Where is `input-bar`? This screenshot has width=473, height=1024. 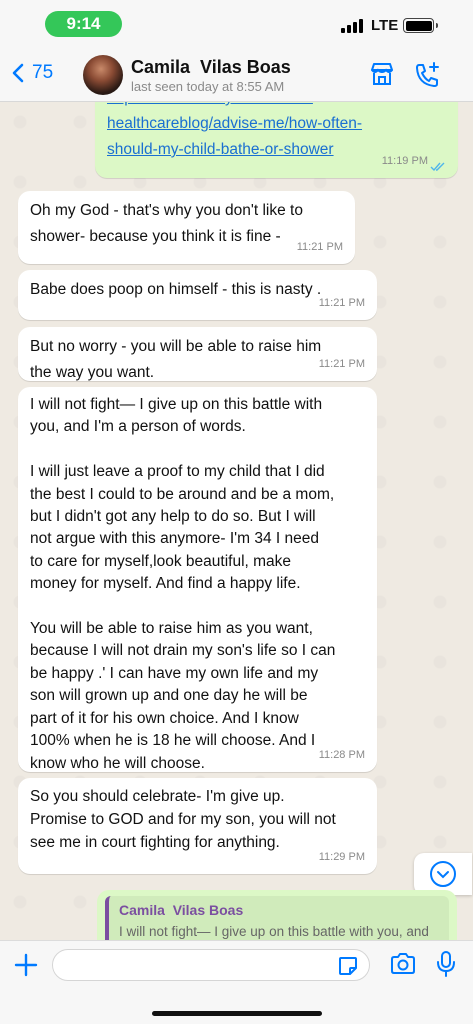
input-bar is located at coordinates (236, 982).